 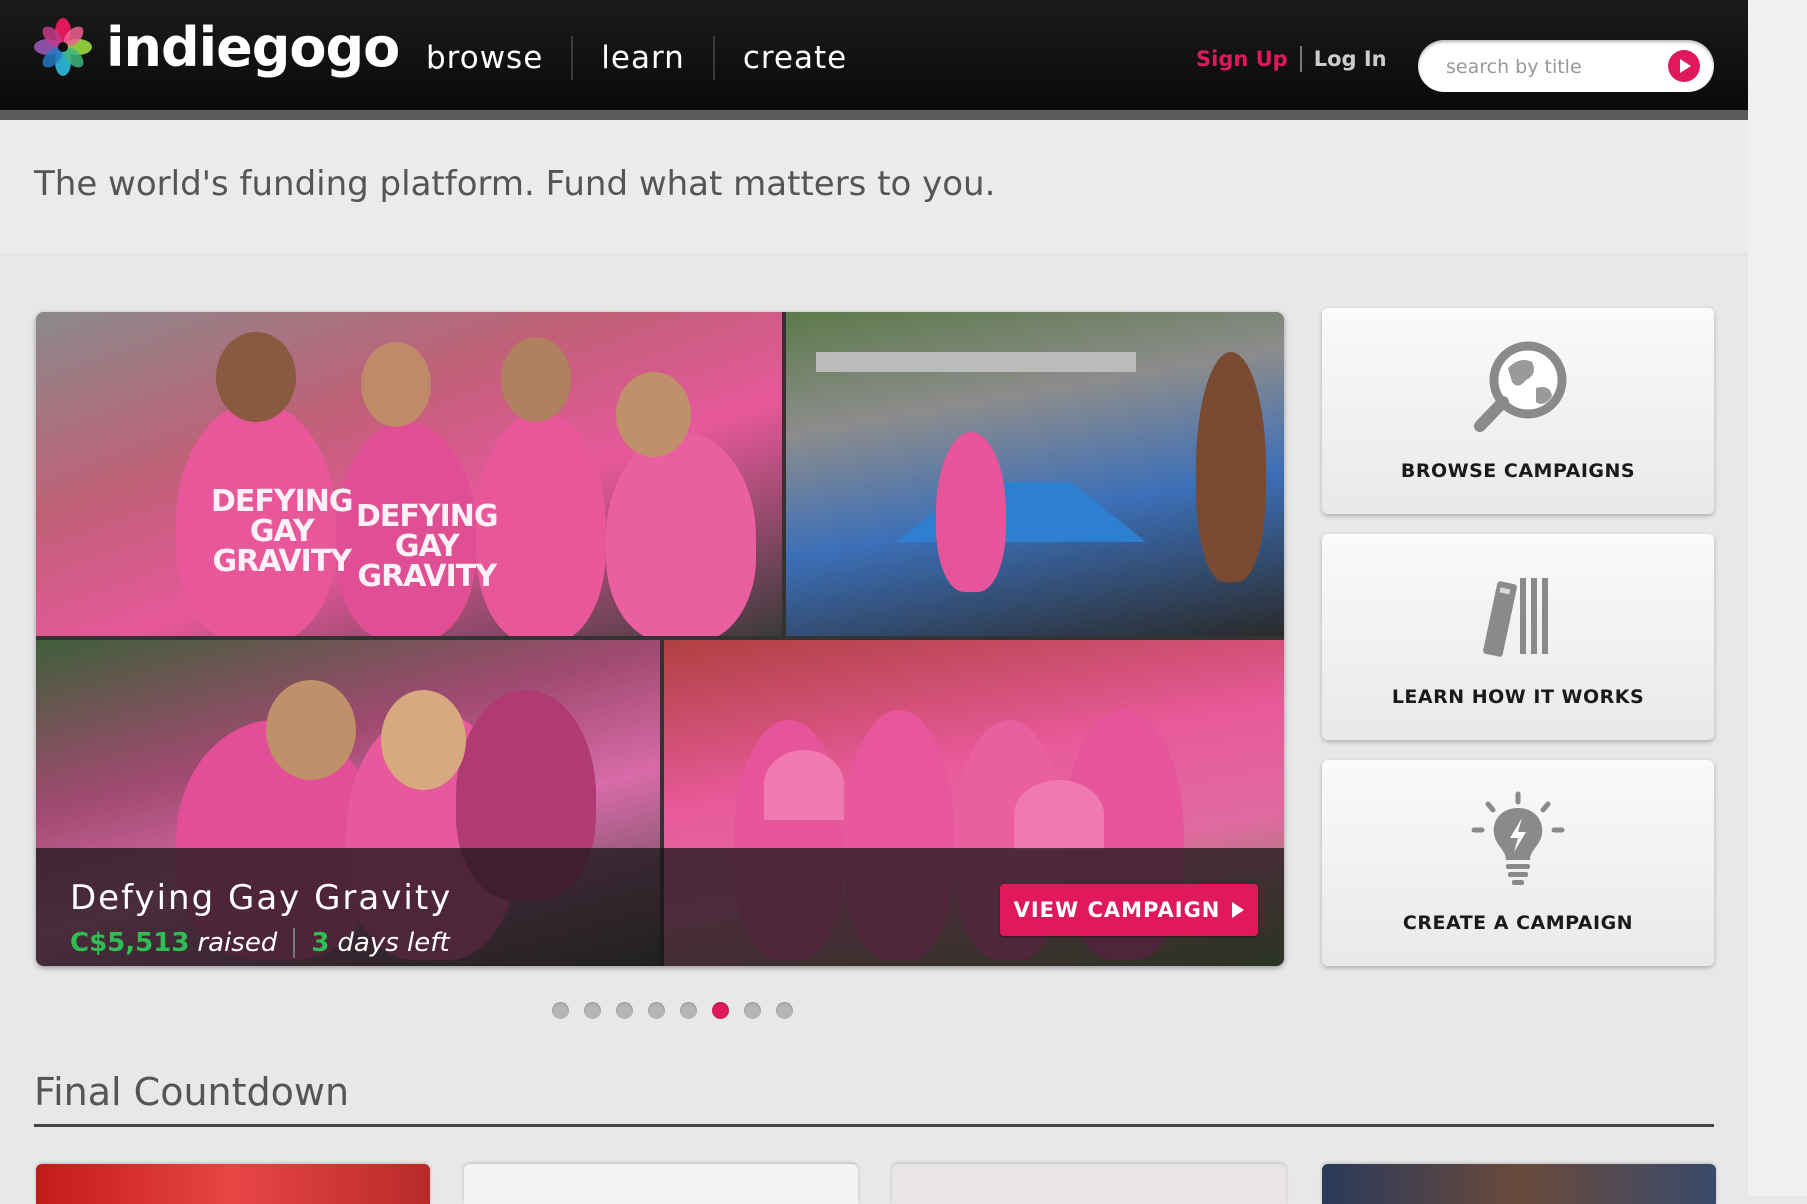 I want to click on auth-divider, so click(x=1300, y=59).